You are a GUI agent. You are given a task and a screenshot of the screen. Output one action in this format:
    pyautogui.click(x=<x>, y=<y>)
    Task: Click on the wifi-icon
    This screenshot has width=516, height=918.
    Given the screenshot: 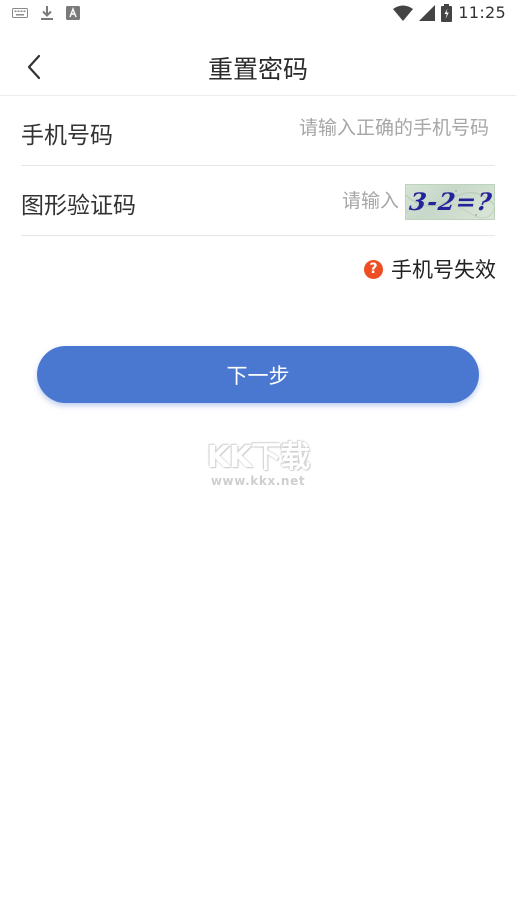 What is the action you would take?
    pyautogui.click(x=403, y=13)
    